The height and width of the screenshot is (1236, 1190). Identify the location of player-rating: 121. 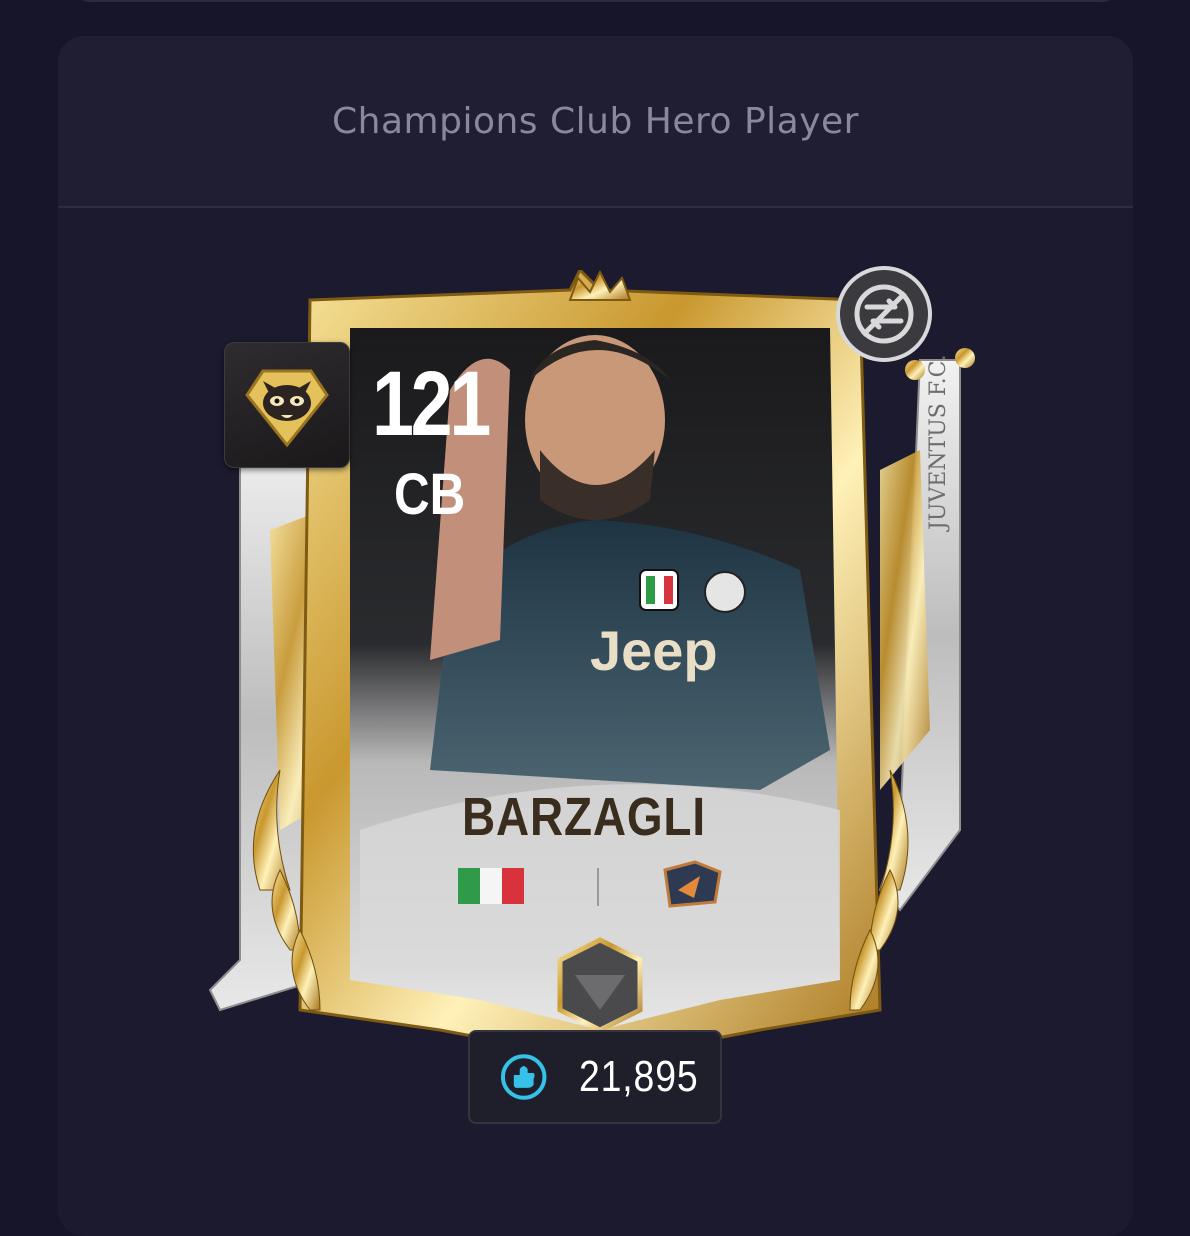
(431, 404).